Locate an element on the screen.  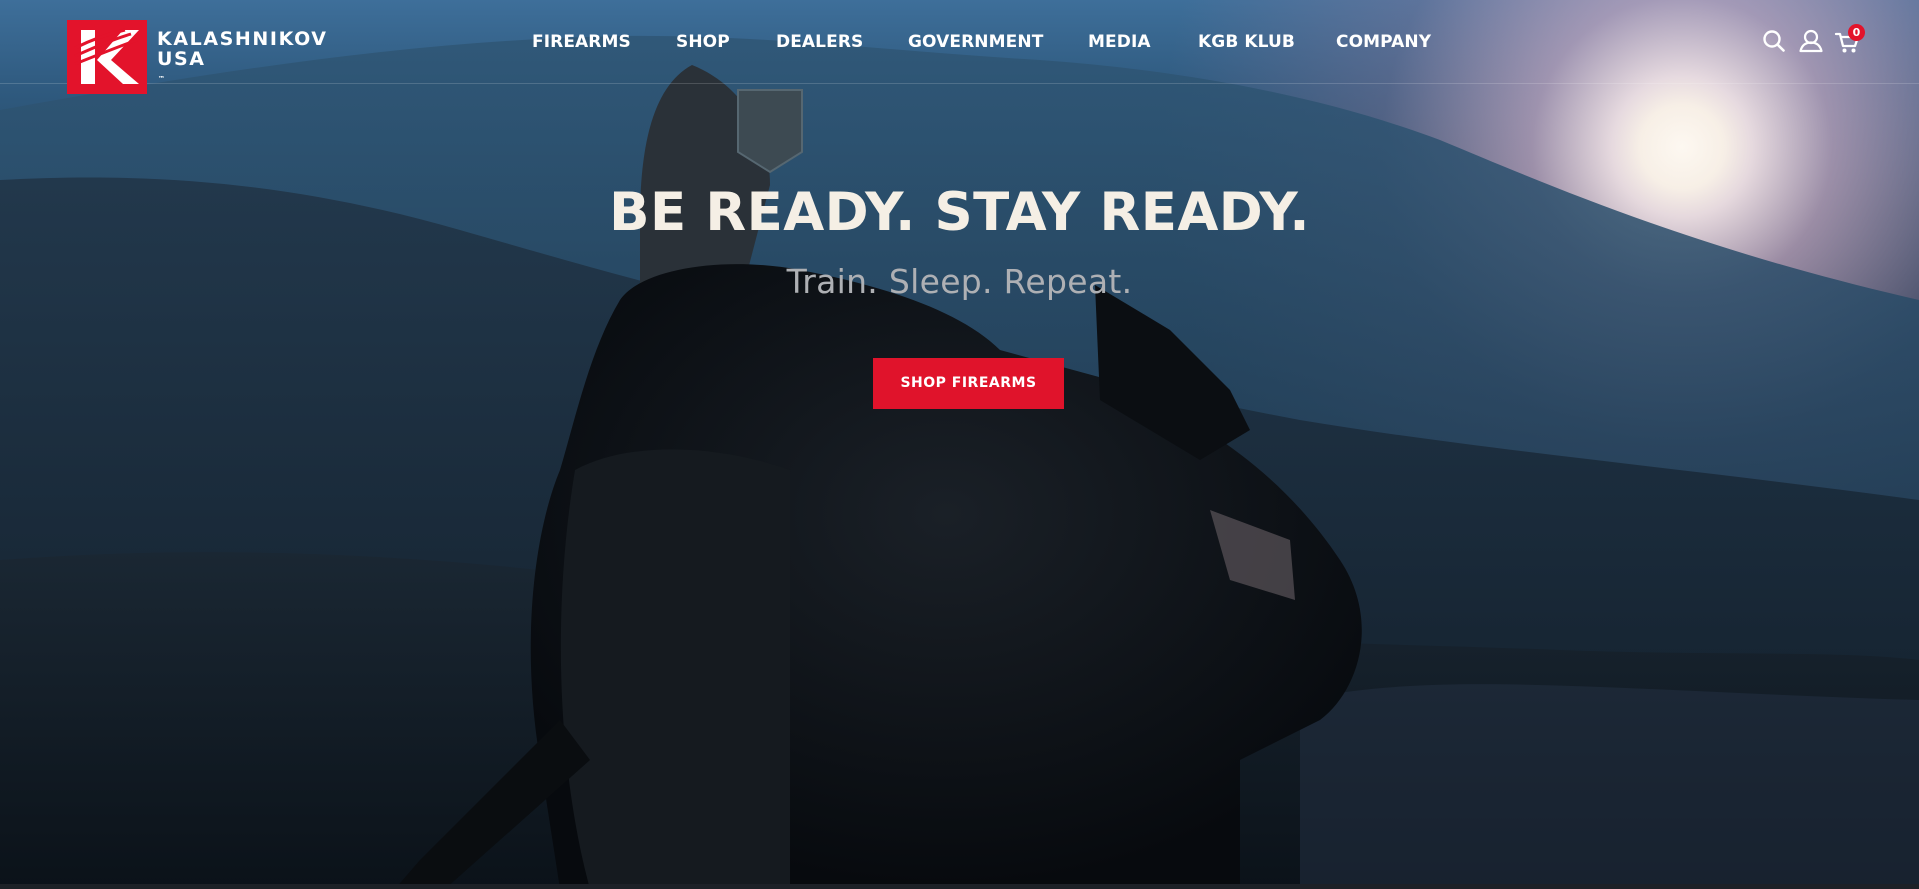
search-button is located at coordinates (1774, 41).